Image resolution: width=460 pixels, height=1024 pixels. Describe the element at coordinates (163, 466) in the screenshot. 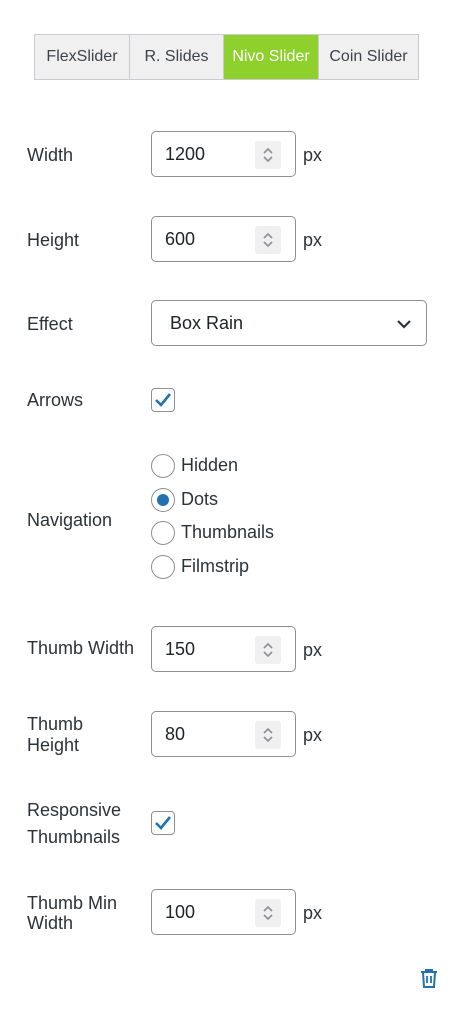

I see `radio-hidden` at that location.